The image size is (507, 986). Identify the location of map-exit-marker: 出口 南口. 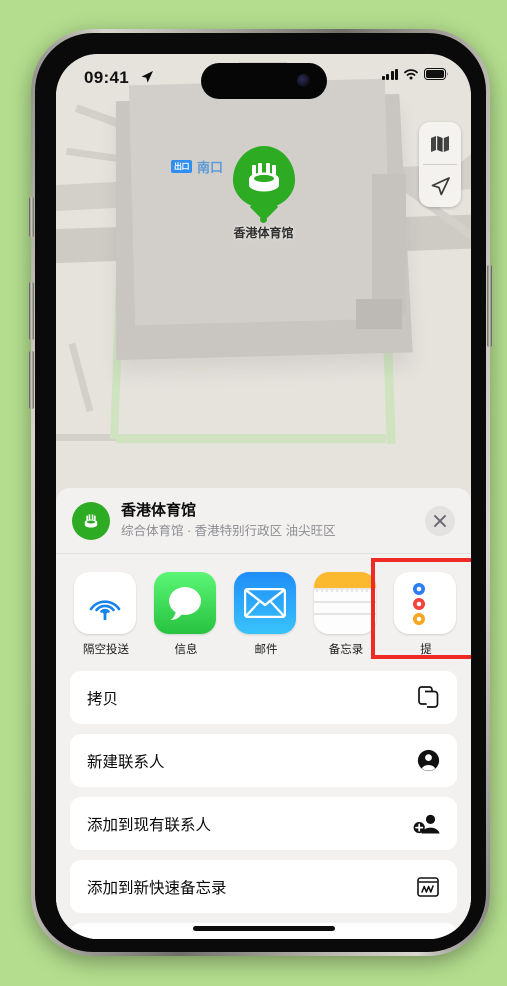
(197, 166).